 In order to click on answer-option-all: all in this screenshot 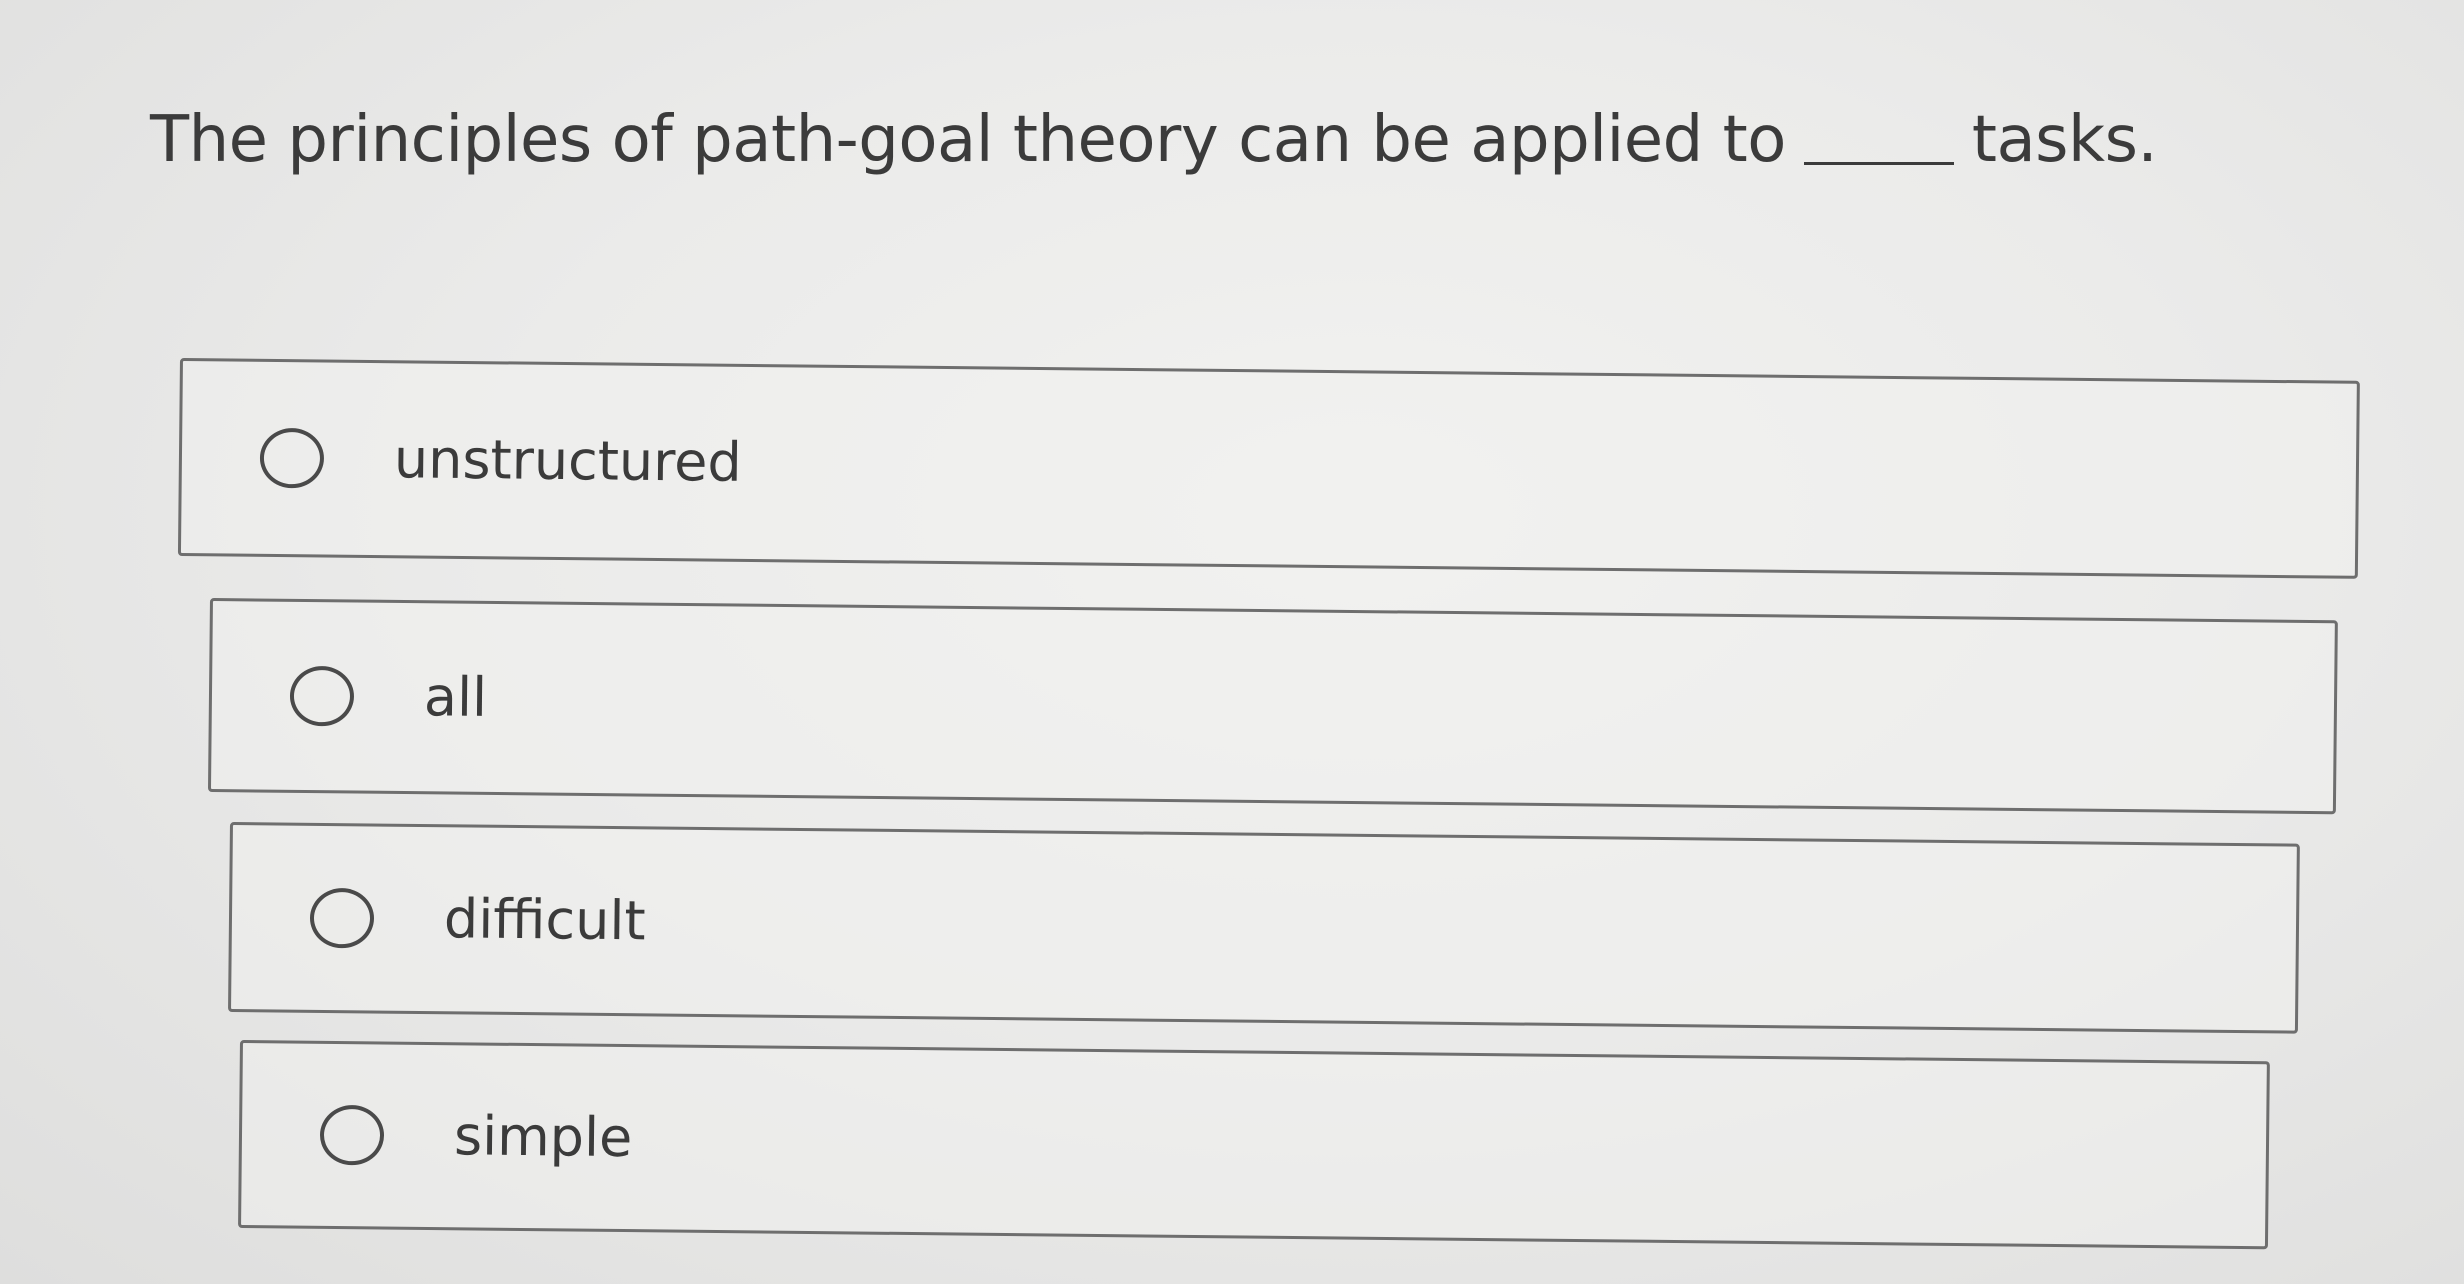, I will do `click(1272, 706)`.